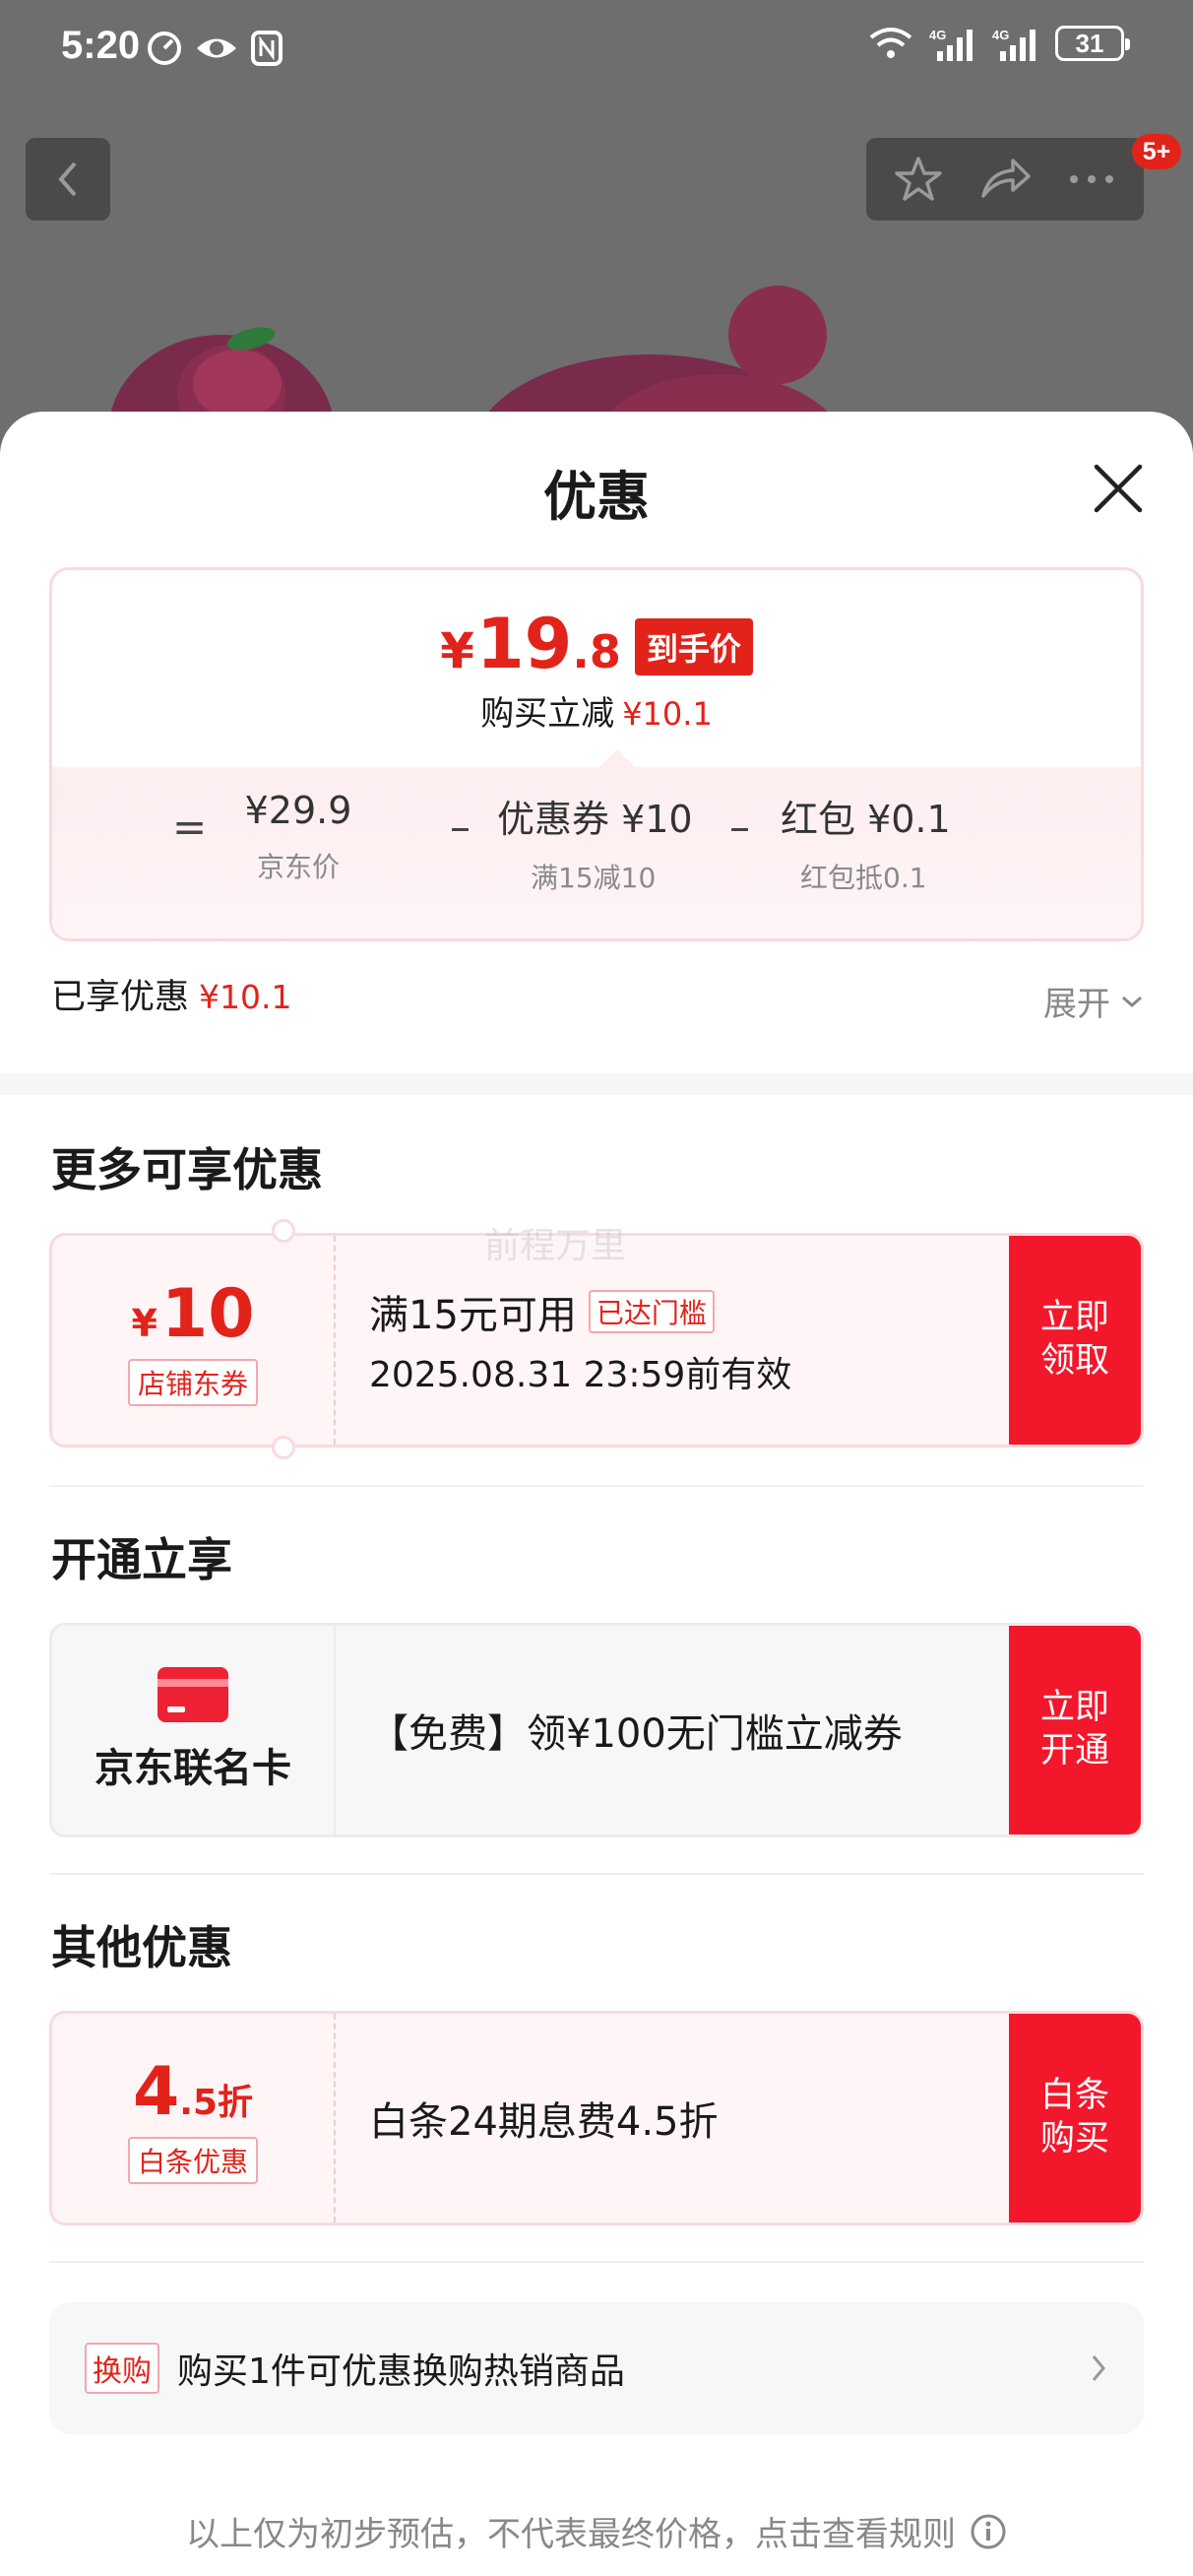  I want to click on coupon-expiry: 2025.08.31 23:59前有效, so click(580, 1375).